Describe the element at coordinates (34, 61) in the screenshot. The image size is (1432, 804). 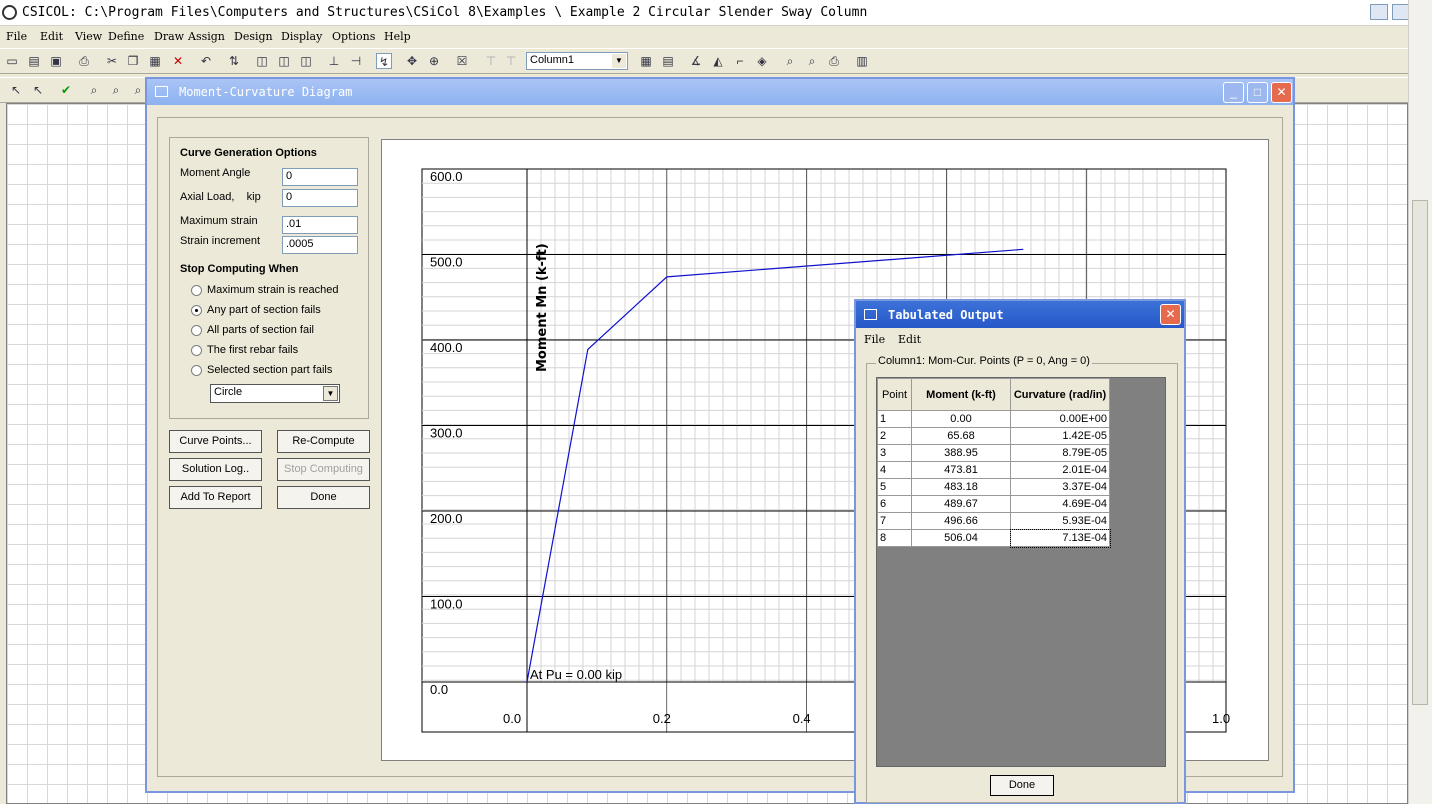
I see `open-icon: ▤` at that location.